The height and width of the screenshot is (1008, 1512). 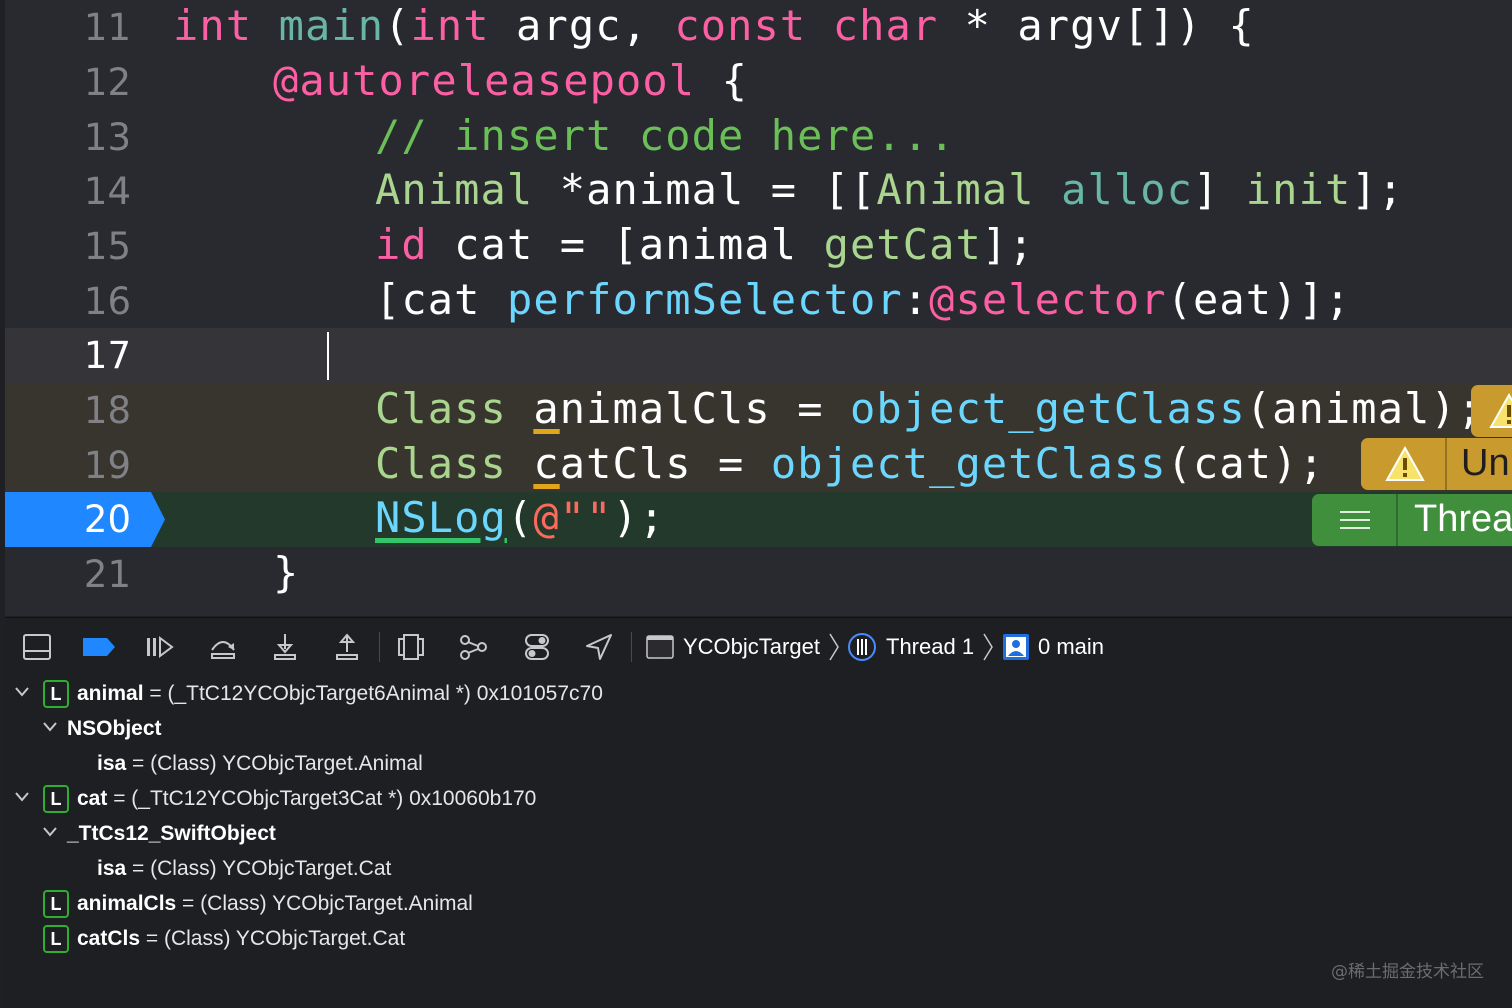 What do you see at coordinates (441, 408) in the screenshot?
I see `token-type: Class` at bounding box center [441, 408].